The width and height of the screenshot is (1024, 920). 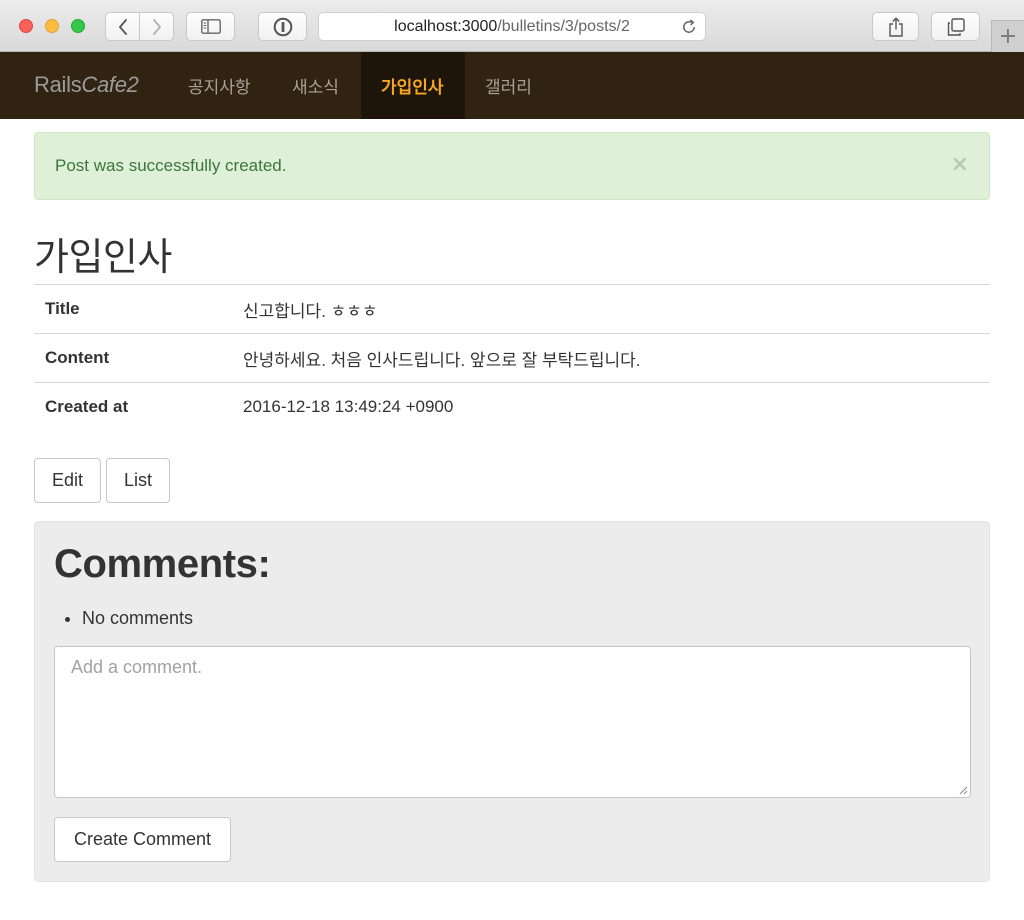 I want to click on tabs-icon, so click(x=956, y=26).